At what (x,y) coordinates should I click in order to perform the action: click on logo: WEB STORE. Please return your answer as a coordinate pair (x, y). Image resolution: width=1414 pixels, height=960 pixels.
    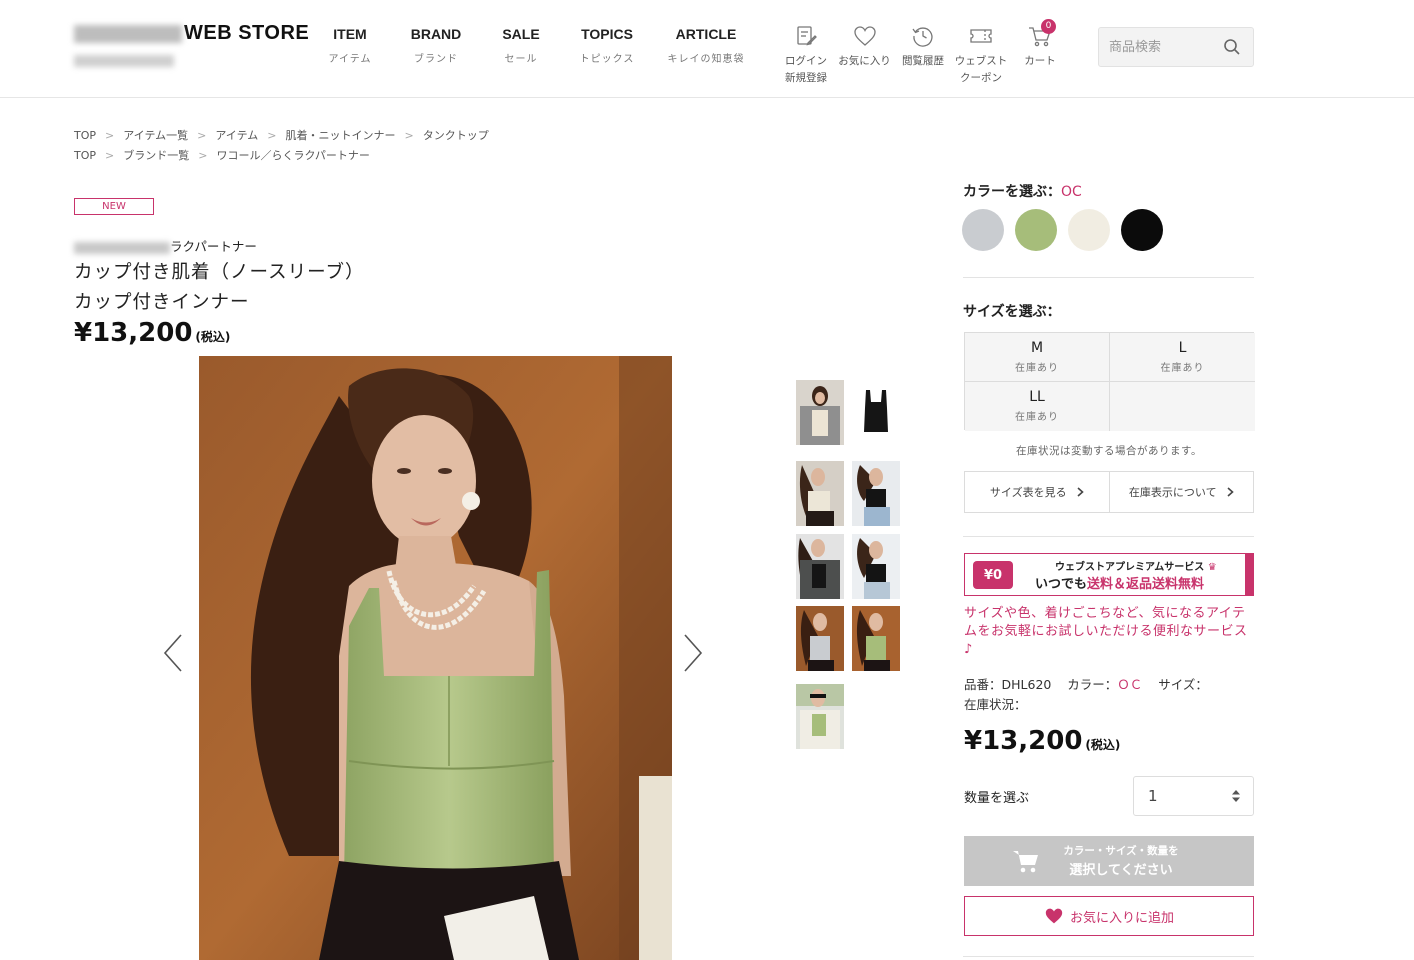
    Looking at the image, I should click on (194, 44).